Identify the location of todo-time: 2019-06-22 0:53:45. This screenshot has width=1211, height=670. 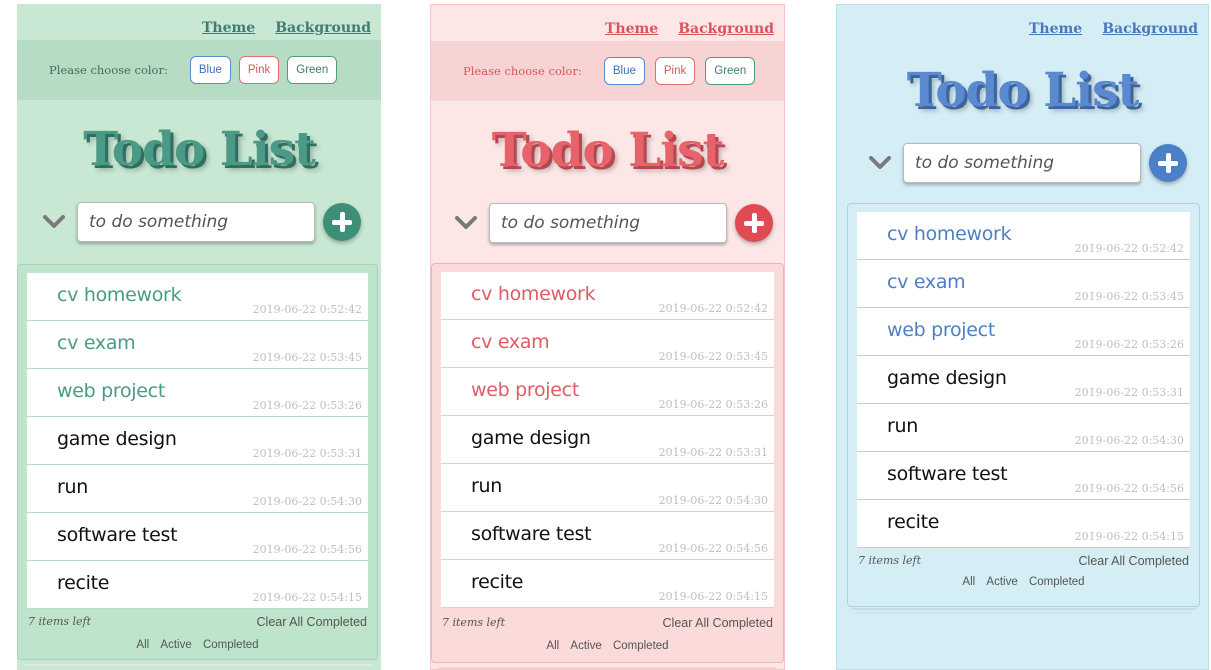
(1129, 296).